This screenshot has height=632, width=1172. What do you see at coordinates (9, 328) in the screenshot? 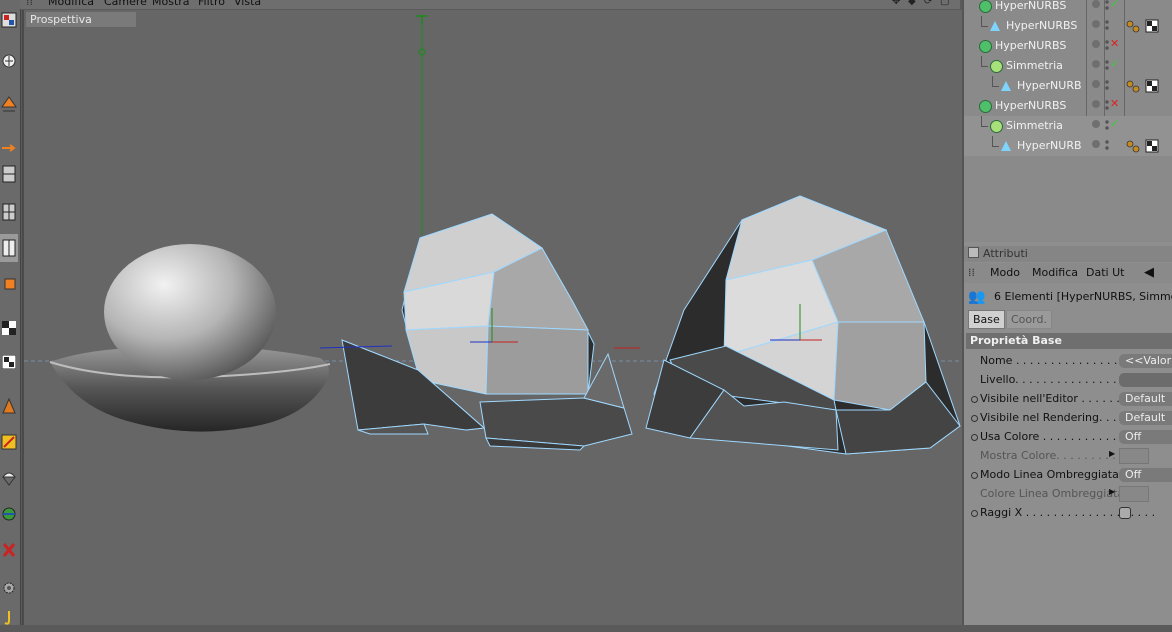
I see `checker-icon` at bounding box center [9, 328].